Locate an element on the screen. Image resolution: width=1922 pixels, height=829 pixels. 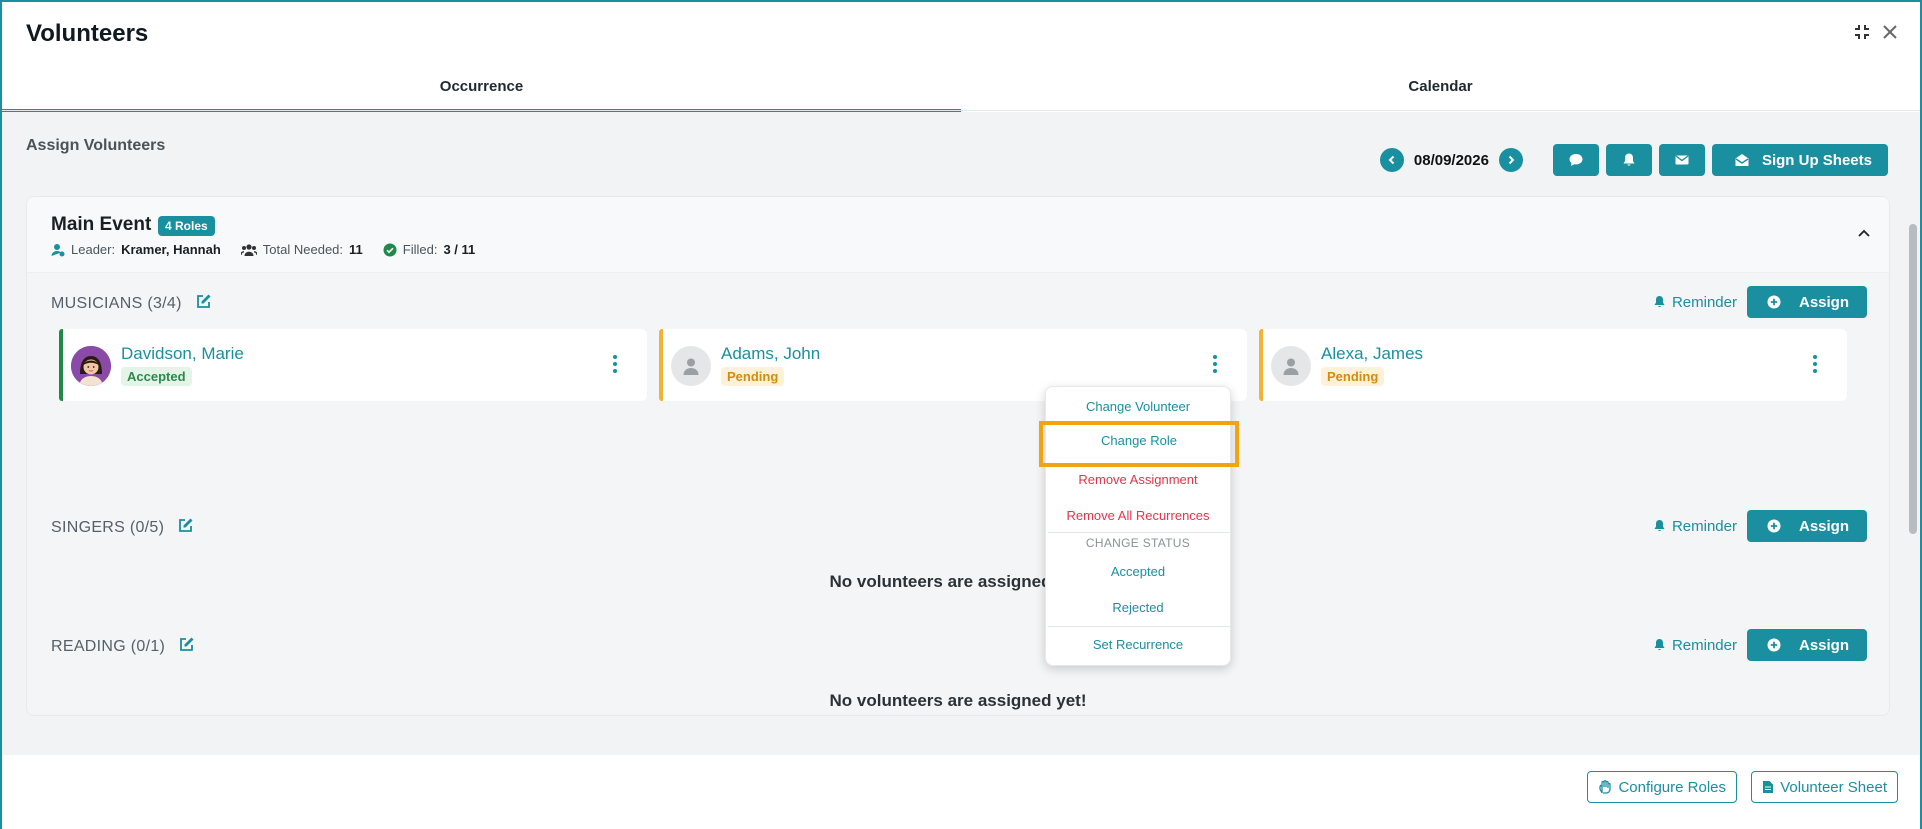
leader-icon is located at coordinates (58, 249).